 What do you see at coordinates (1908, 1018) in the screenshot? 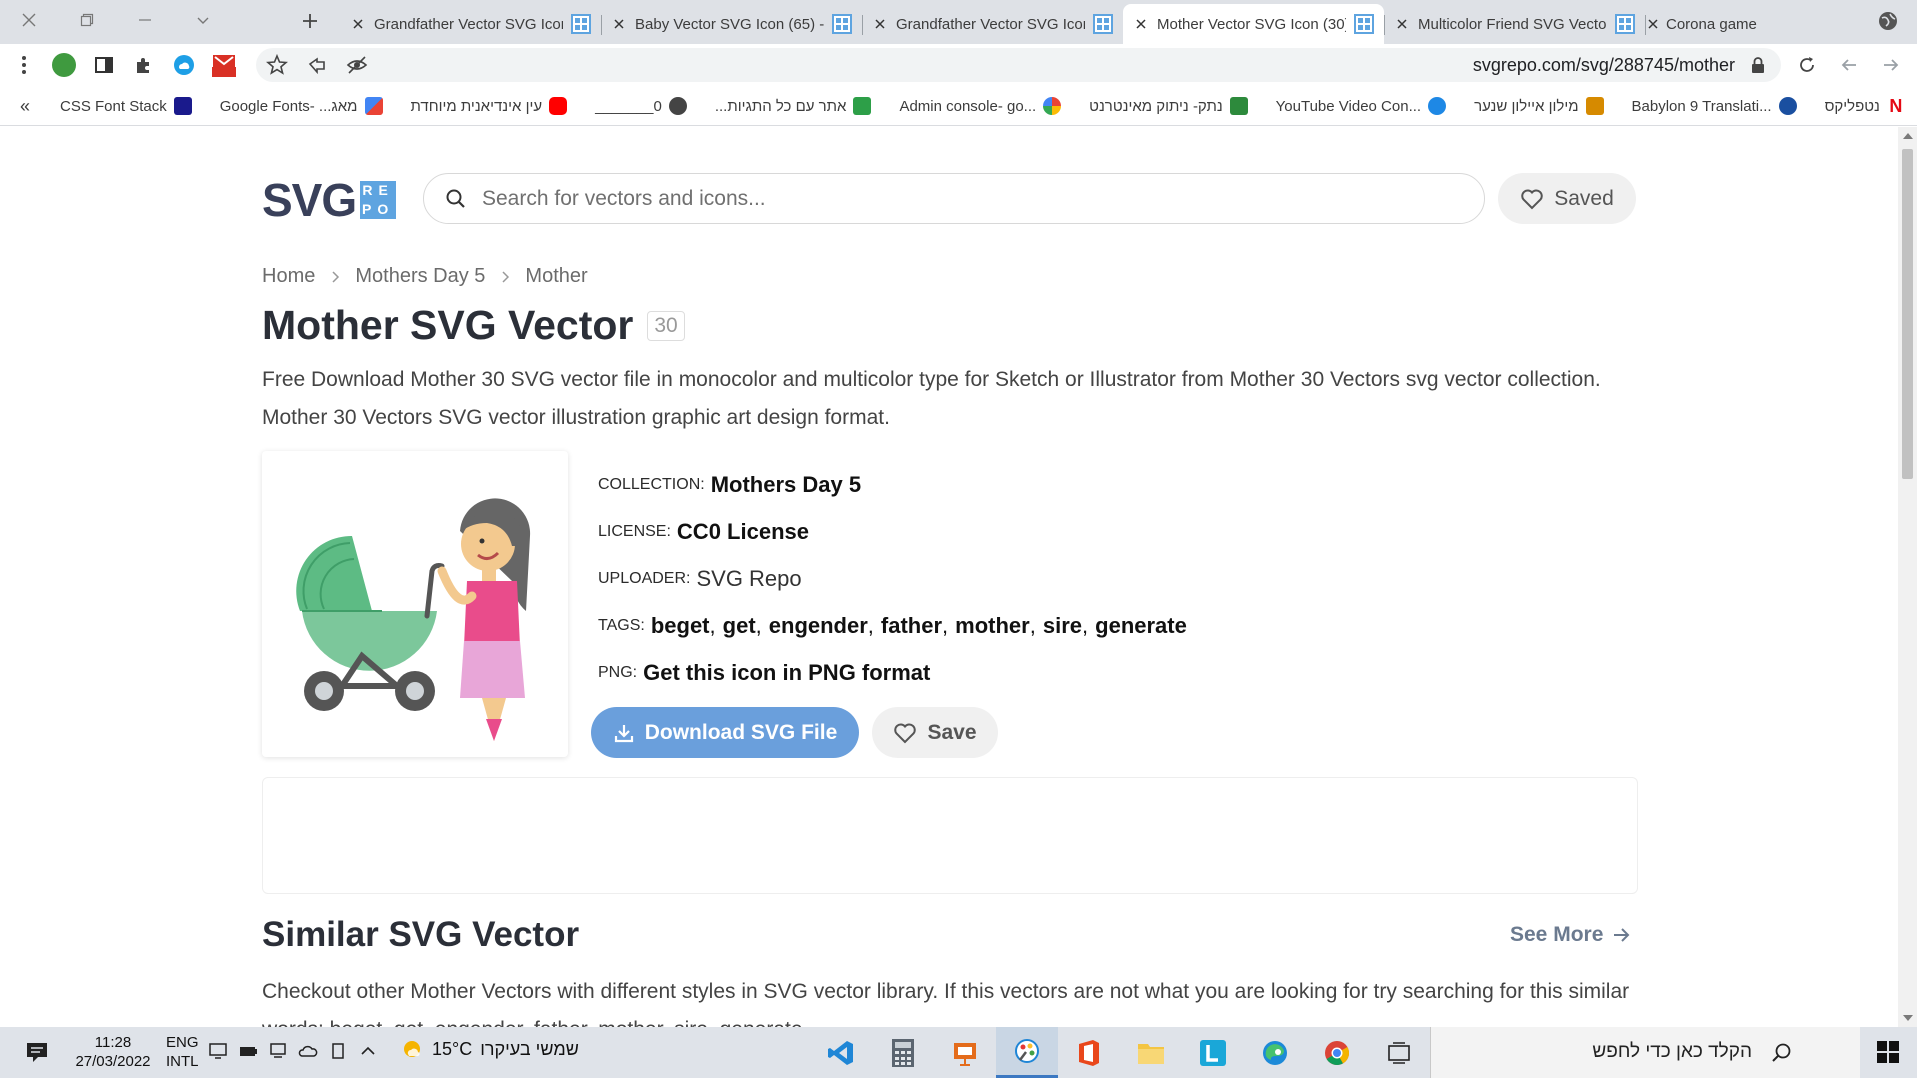
I see `scroll-down-arrow-icon` at bounding box center [1908, 1018].